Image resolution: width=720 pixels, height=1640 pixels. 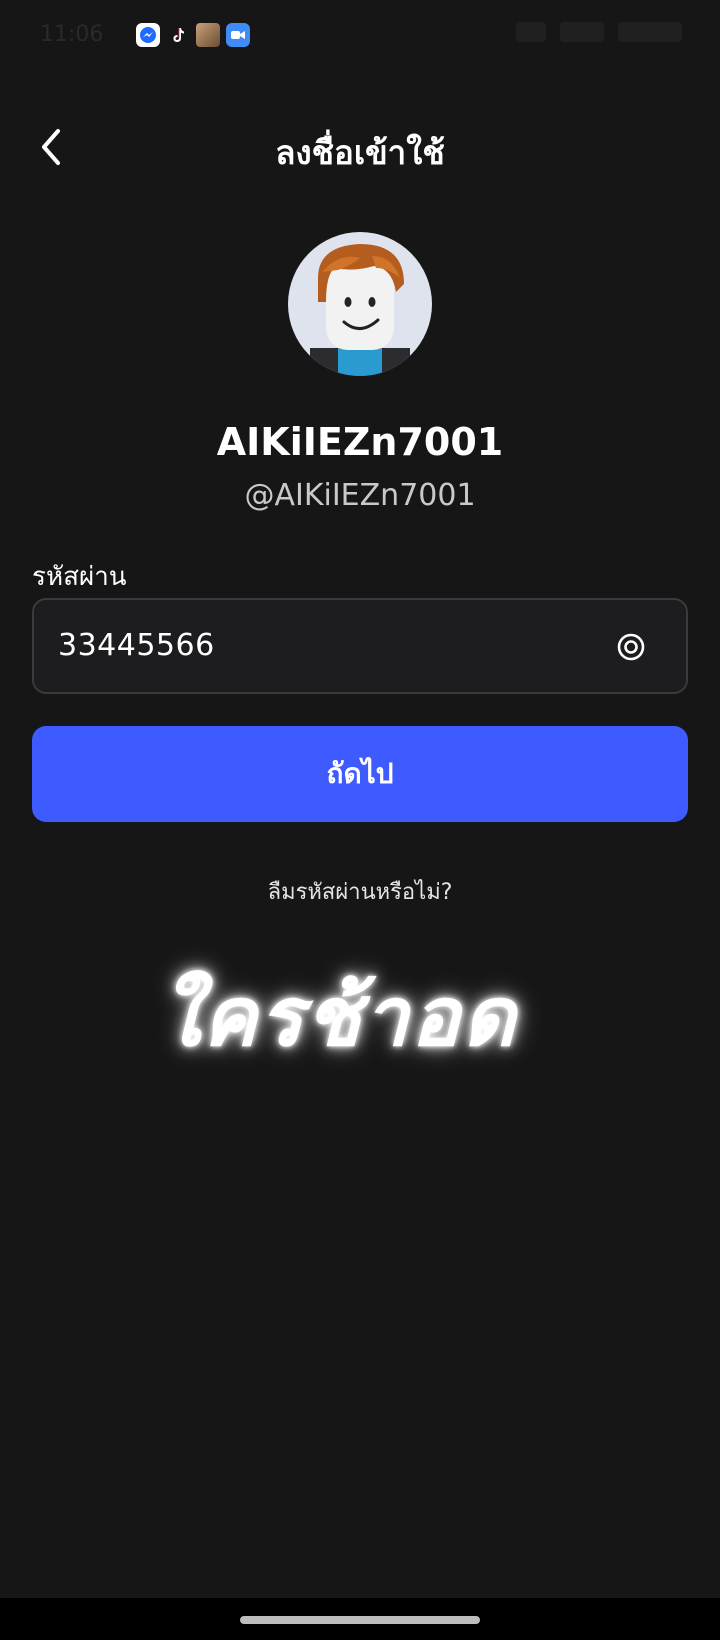 I want to click on signal-icon, so click(x=582, y=32).